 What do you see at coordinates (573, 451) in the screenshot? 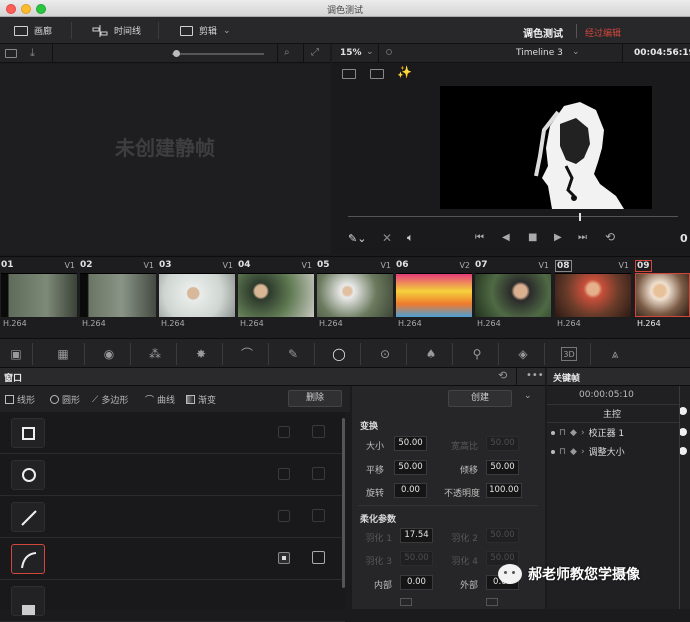
I see `diamond-icon: ◆` at bounding box center [573, 451].